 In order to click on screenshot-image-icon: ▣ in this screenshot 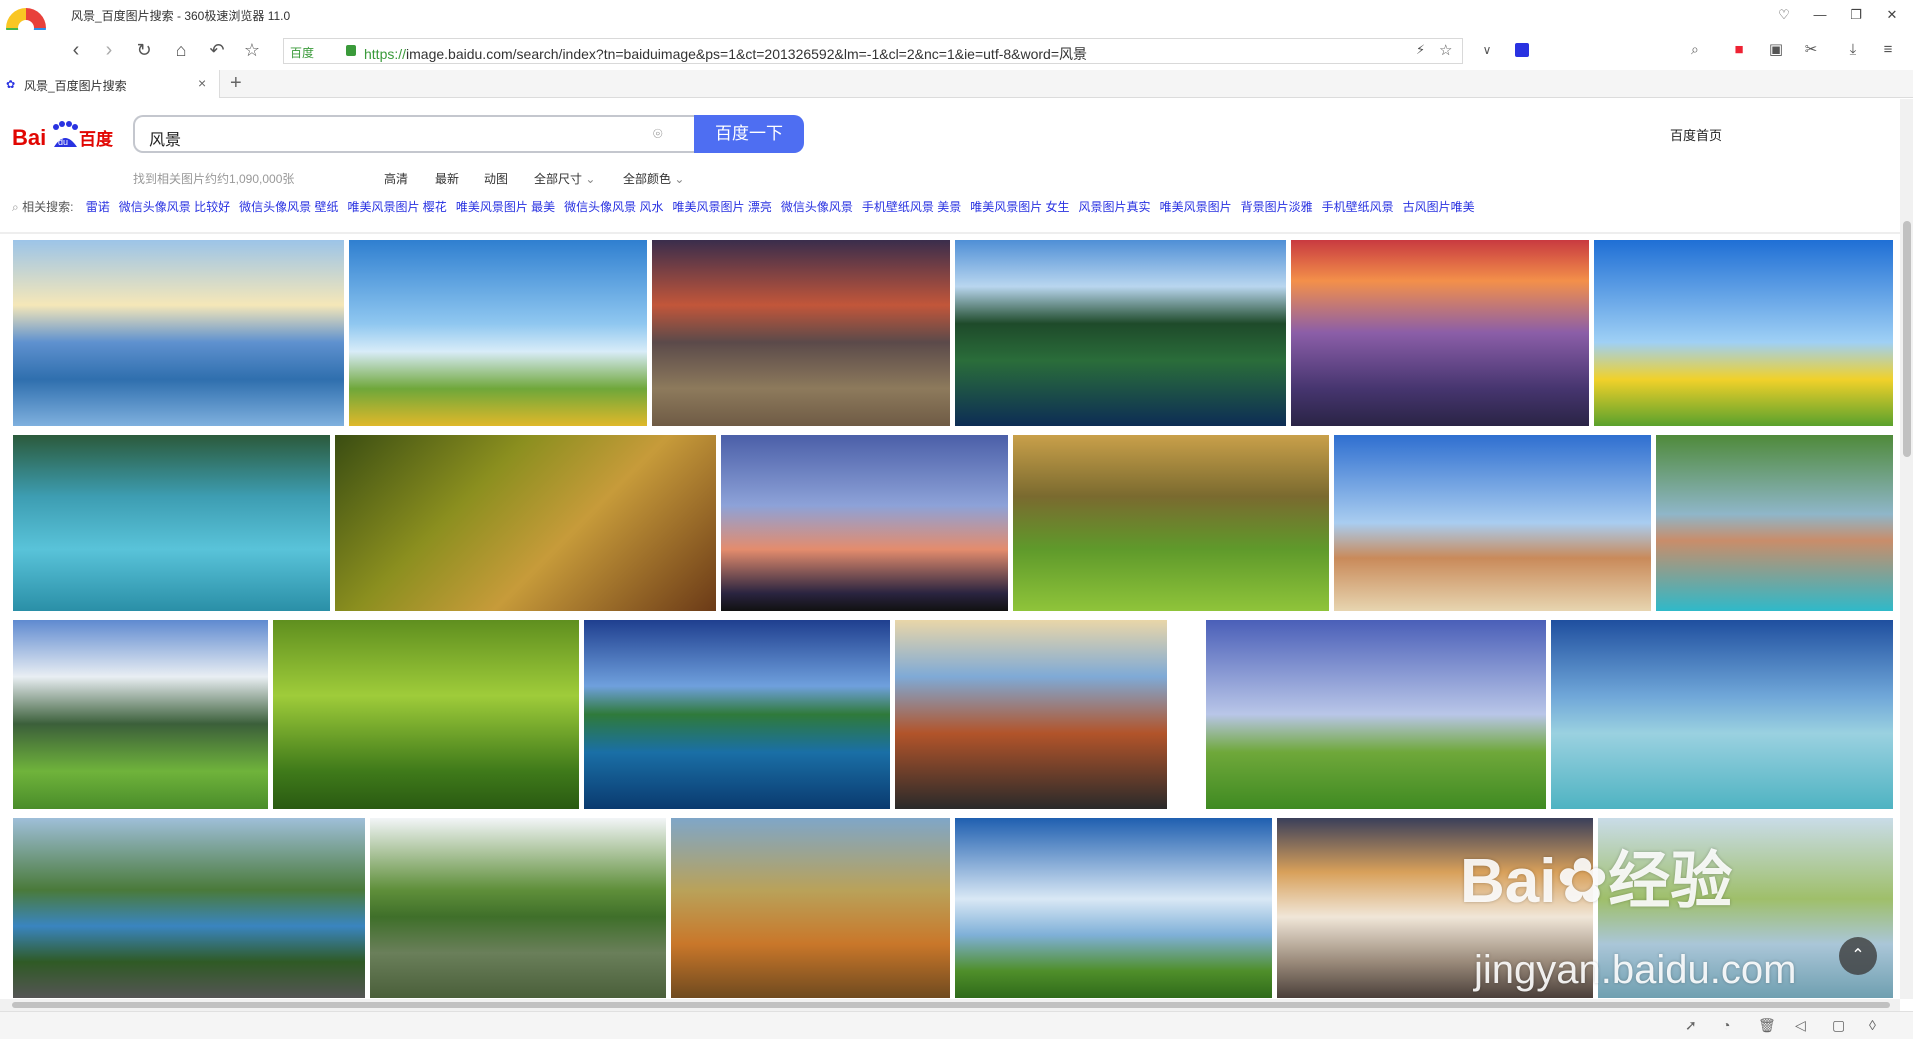, I will do `click(1776, 50)`.